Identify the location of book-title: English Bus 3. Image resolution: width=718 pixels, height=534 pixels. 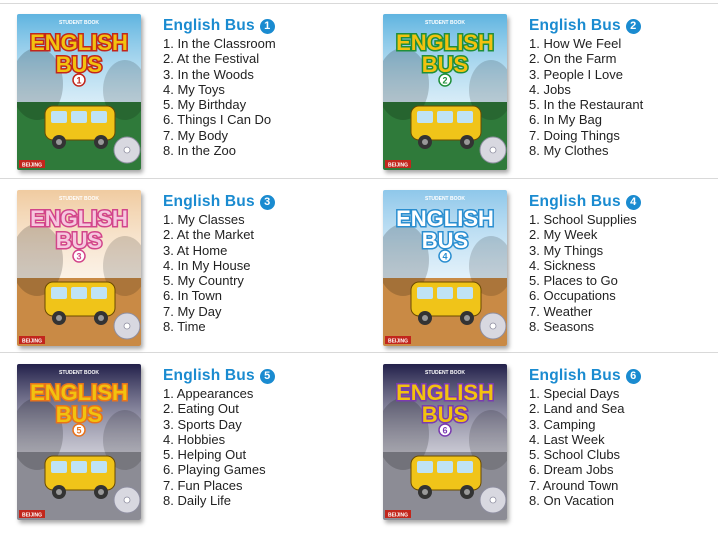
(258, 202).